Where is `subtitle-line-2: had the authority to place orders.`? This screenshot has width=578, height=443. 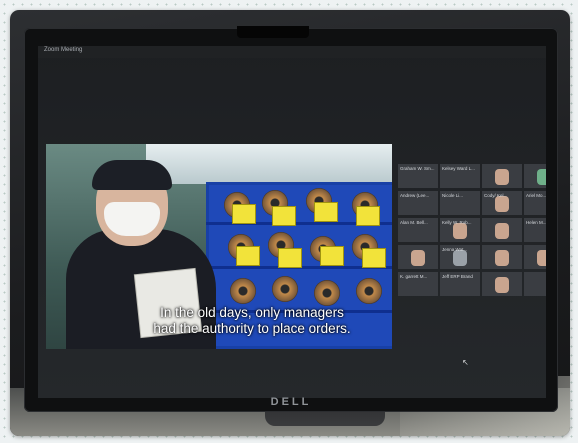
subtitle-line-2: had the authority to place orders. is located at coordinates (252, 328).